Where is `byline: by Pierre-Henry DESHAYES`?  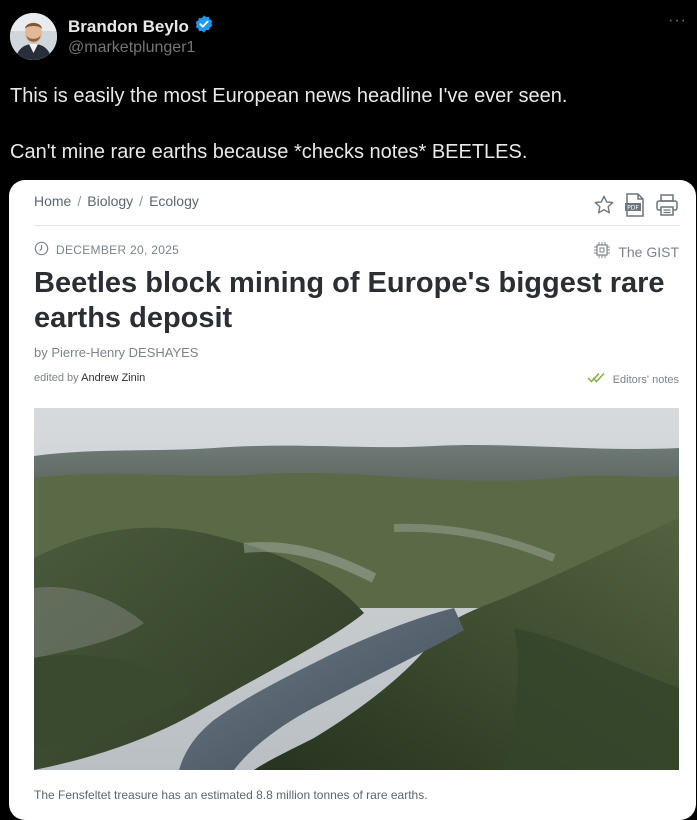 byline: by Pierre-Henry DESHAYES is located at coordinates (116, 352).